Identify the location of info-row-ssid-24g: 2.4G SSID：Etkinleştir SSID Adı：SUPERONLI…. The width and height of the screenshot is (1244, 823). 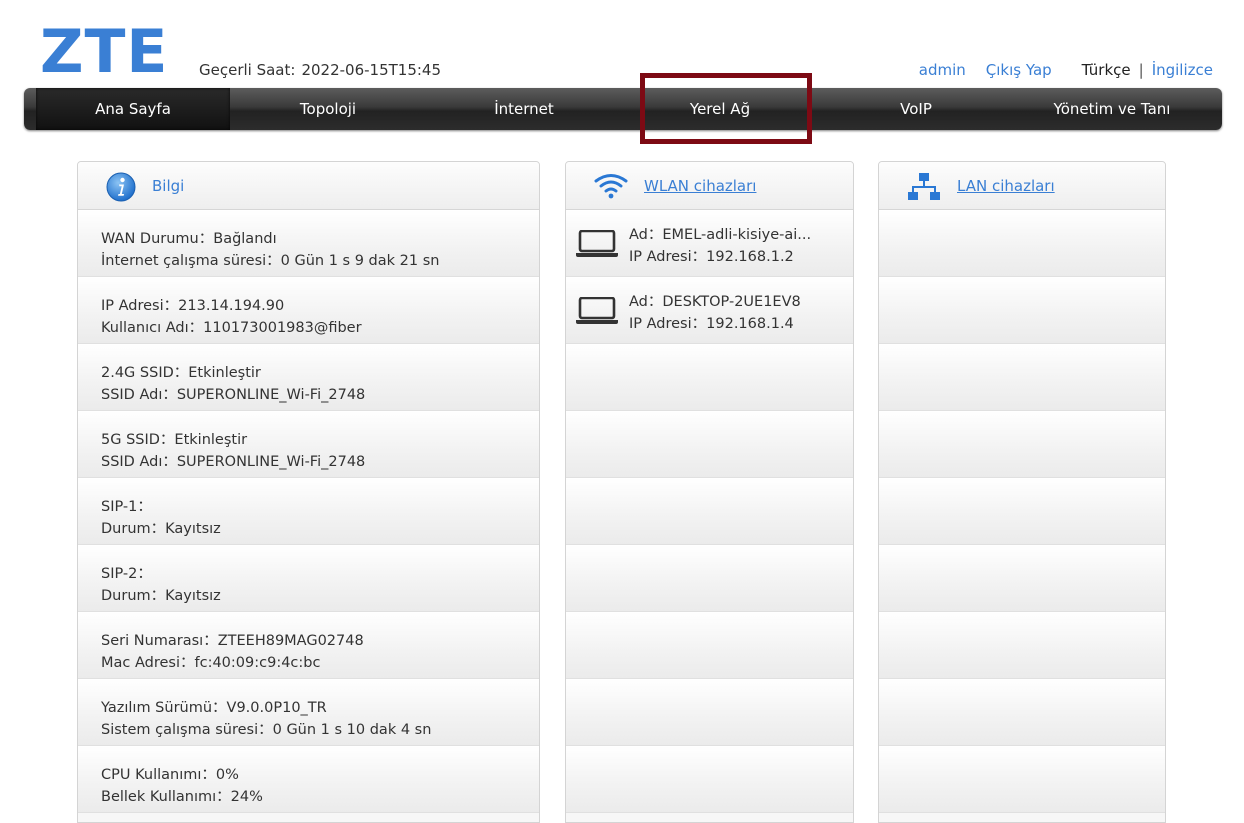
(308, 377).